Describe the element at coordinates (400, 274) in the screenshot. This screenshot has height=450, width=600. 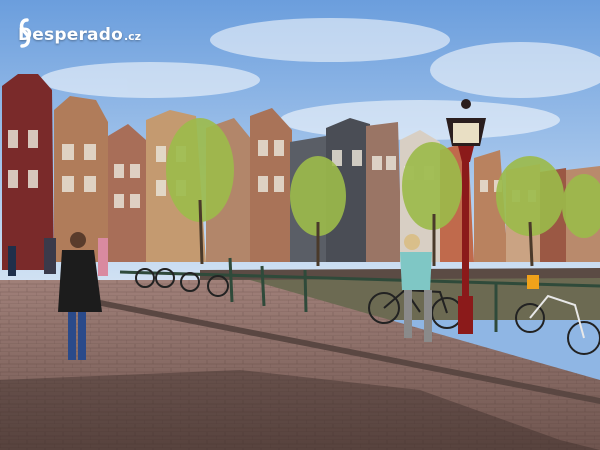
I see `canal-wall` at that location.